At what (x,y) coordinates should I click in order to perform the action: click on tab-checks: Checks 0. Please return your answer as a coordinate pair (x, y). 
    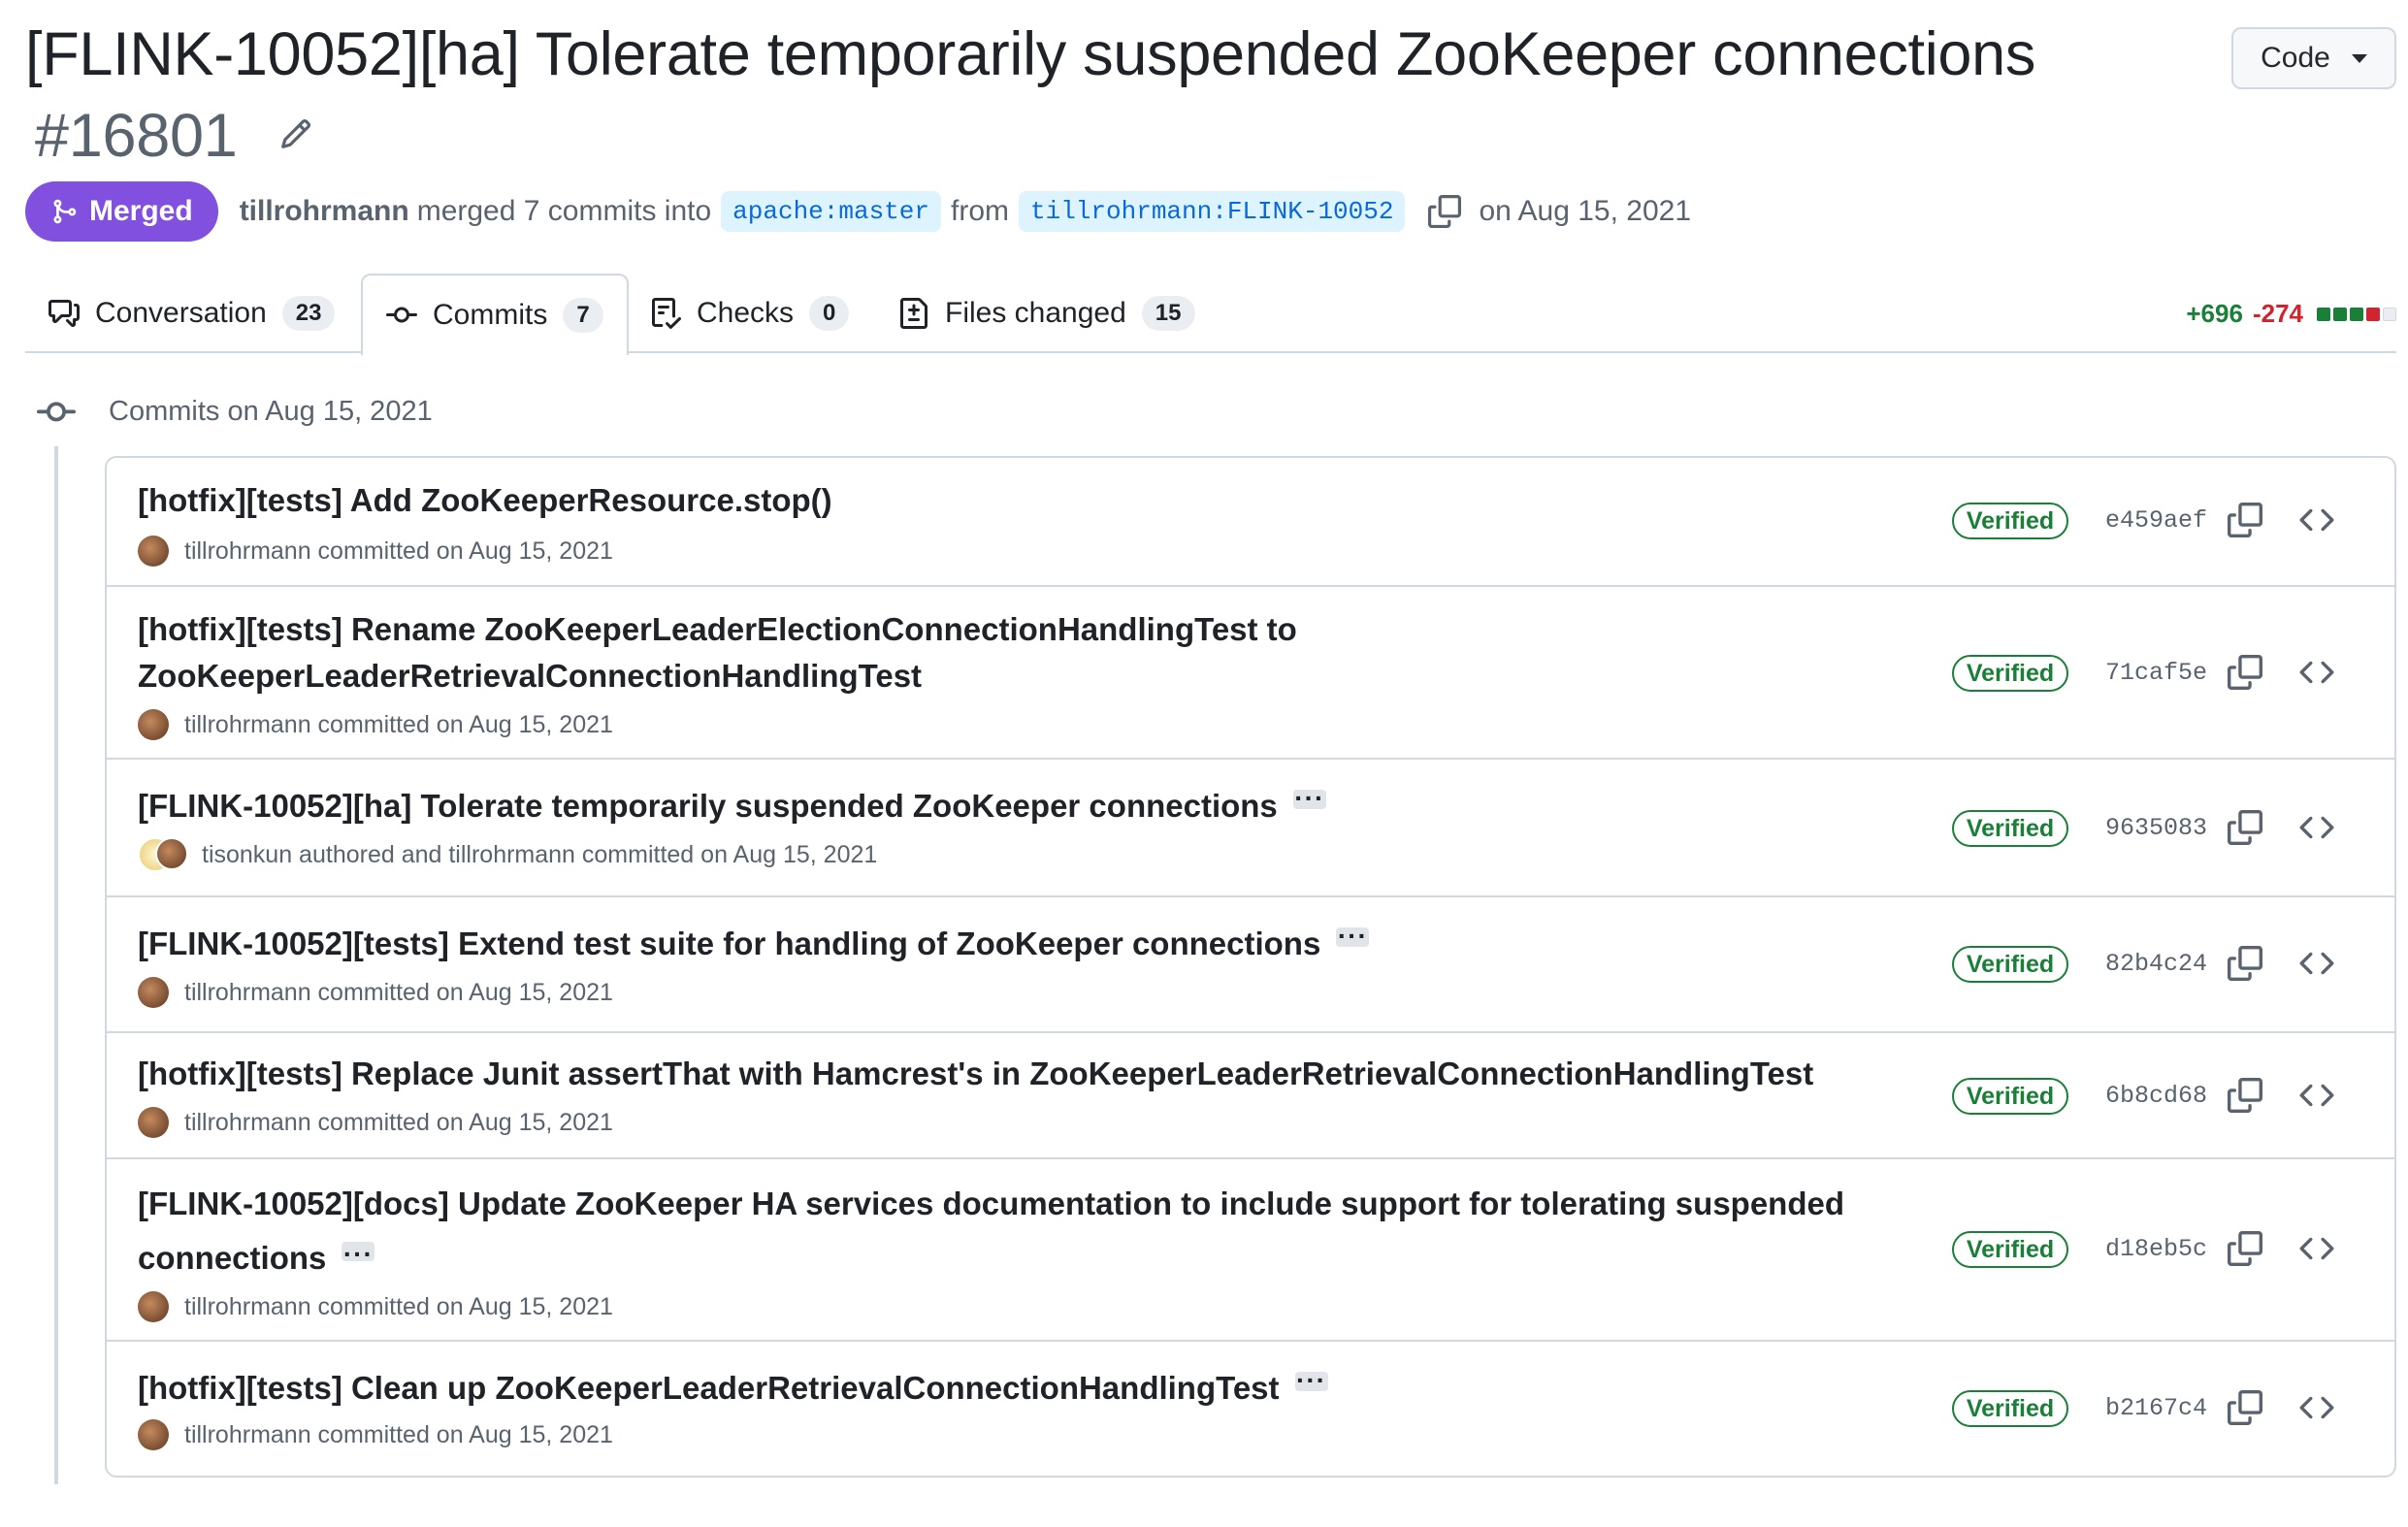
    Looking at the image, I should click on (749, 314).